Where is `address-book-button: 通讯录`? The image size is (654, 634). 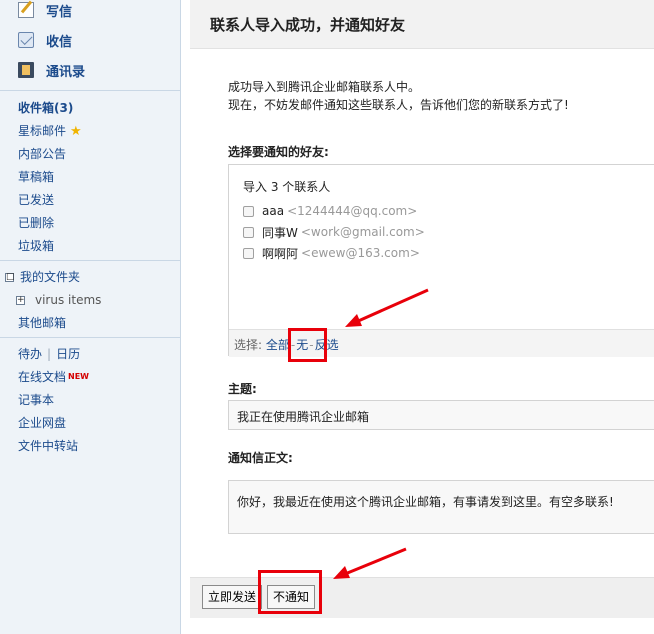 address-book-button: 通讯录 is located at coordinates (51, 70).